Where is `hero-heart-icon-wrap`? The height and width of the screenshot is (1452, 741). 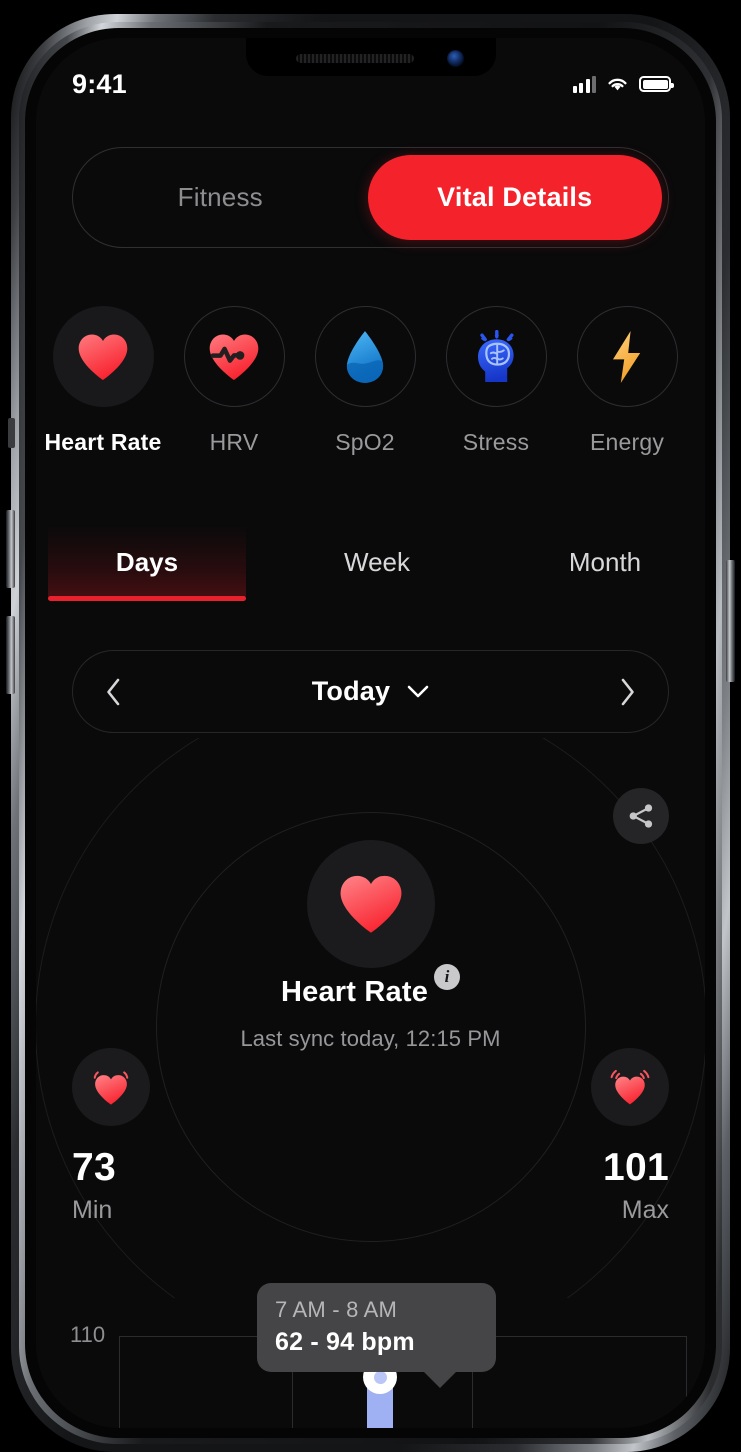 hero-heart-icon-wrap is located at coordinates (370, 904).